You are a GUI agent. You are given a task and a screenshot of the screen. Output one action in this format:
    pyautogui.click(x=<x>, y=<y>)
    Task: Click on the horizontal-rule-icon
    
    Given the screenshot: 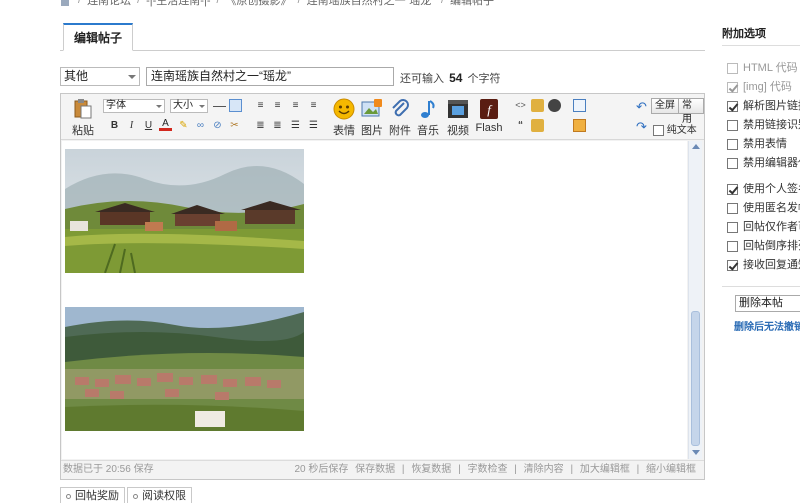 What is the action you would take?
    pyautogui.click(x=219, y=103)
    